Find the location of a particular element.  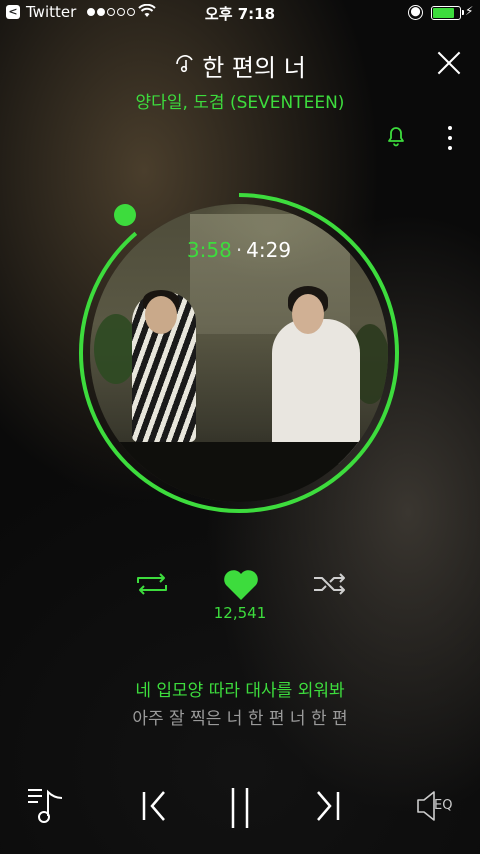

next-icon is located at coordinates (327, 808).